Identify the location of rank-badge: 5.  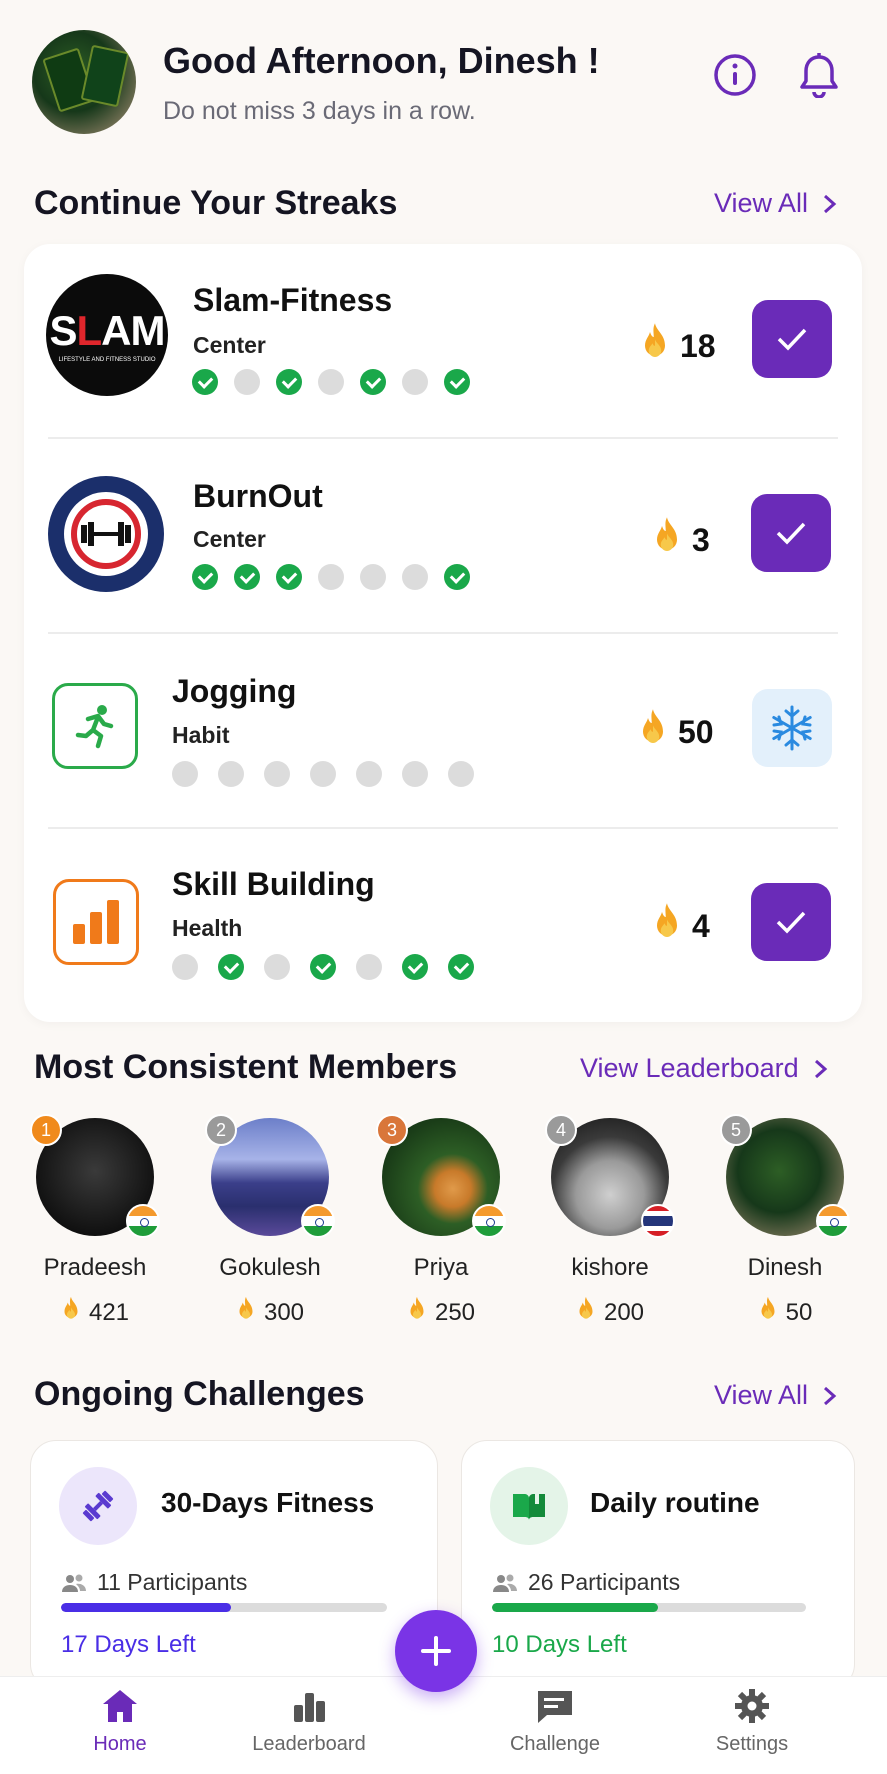
(736, 1130).